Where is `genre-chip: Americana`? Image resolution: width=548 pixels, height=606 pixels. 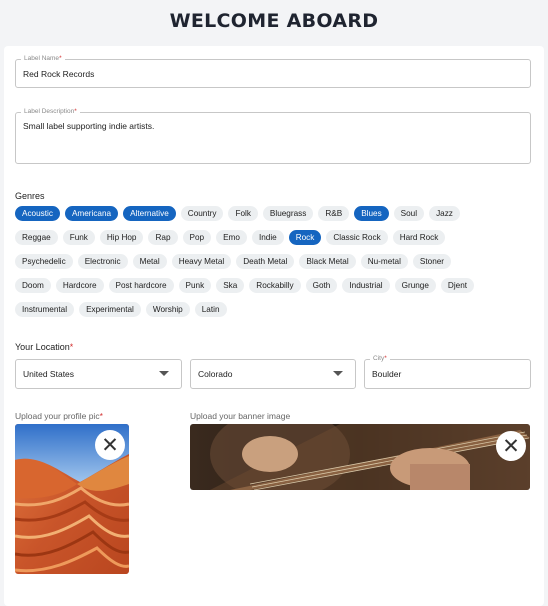
genre-chip: Americana is located at coordinates (91, 213).